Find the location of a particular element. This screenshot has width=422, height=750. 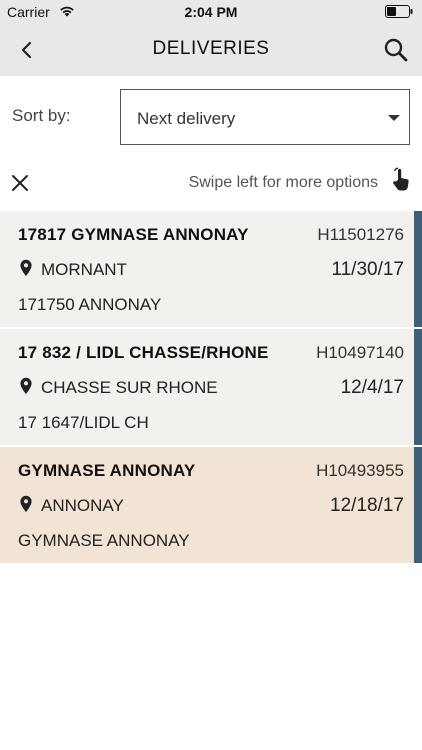

delivery-code: H10497140 is located at coordinates (360, 352).